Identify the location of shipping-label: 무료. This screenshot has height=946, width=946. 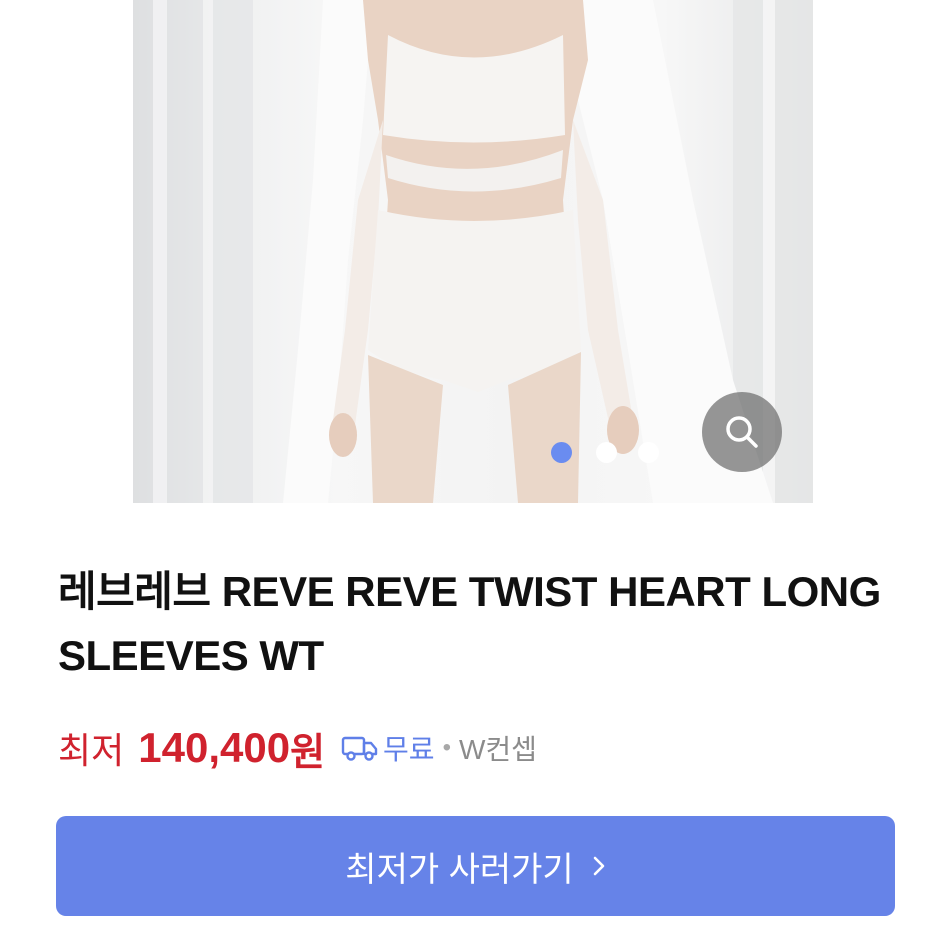
(409, 749).